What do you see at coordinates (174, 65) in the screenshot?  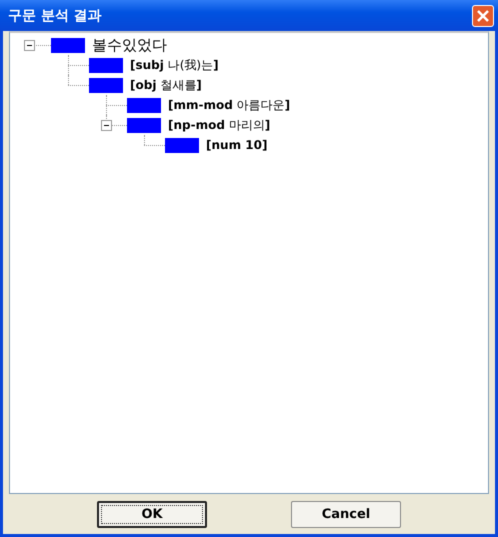 I see `tree-item: [subj 나(我)는]` at bounding box center [174, 65].